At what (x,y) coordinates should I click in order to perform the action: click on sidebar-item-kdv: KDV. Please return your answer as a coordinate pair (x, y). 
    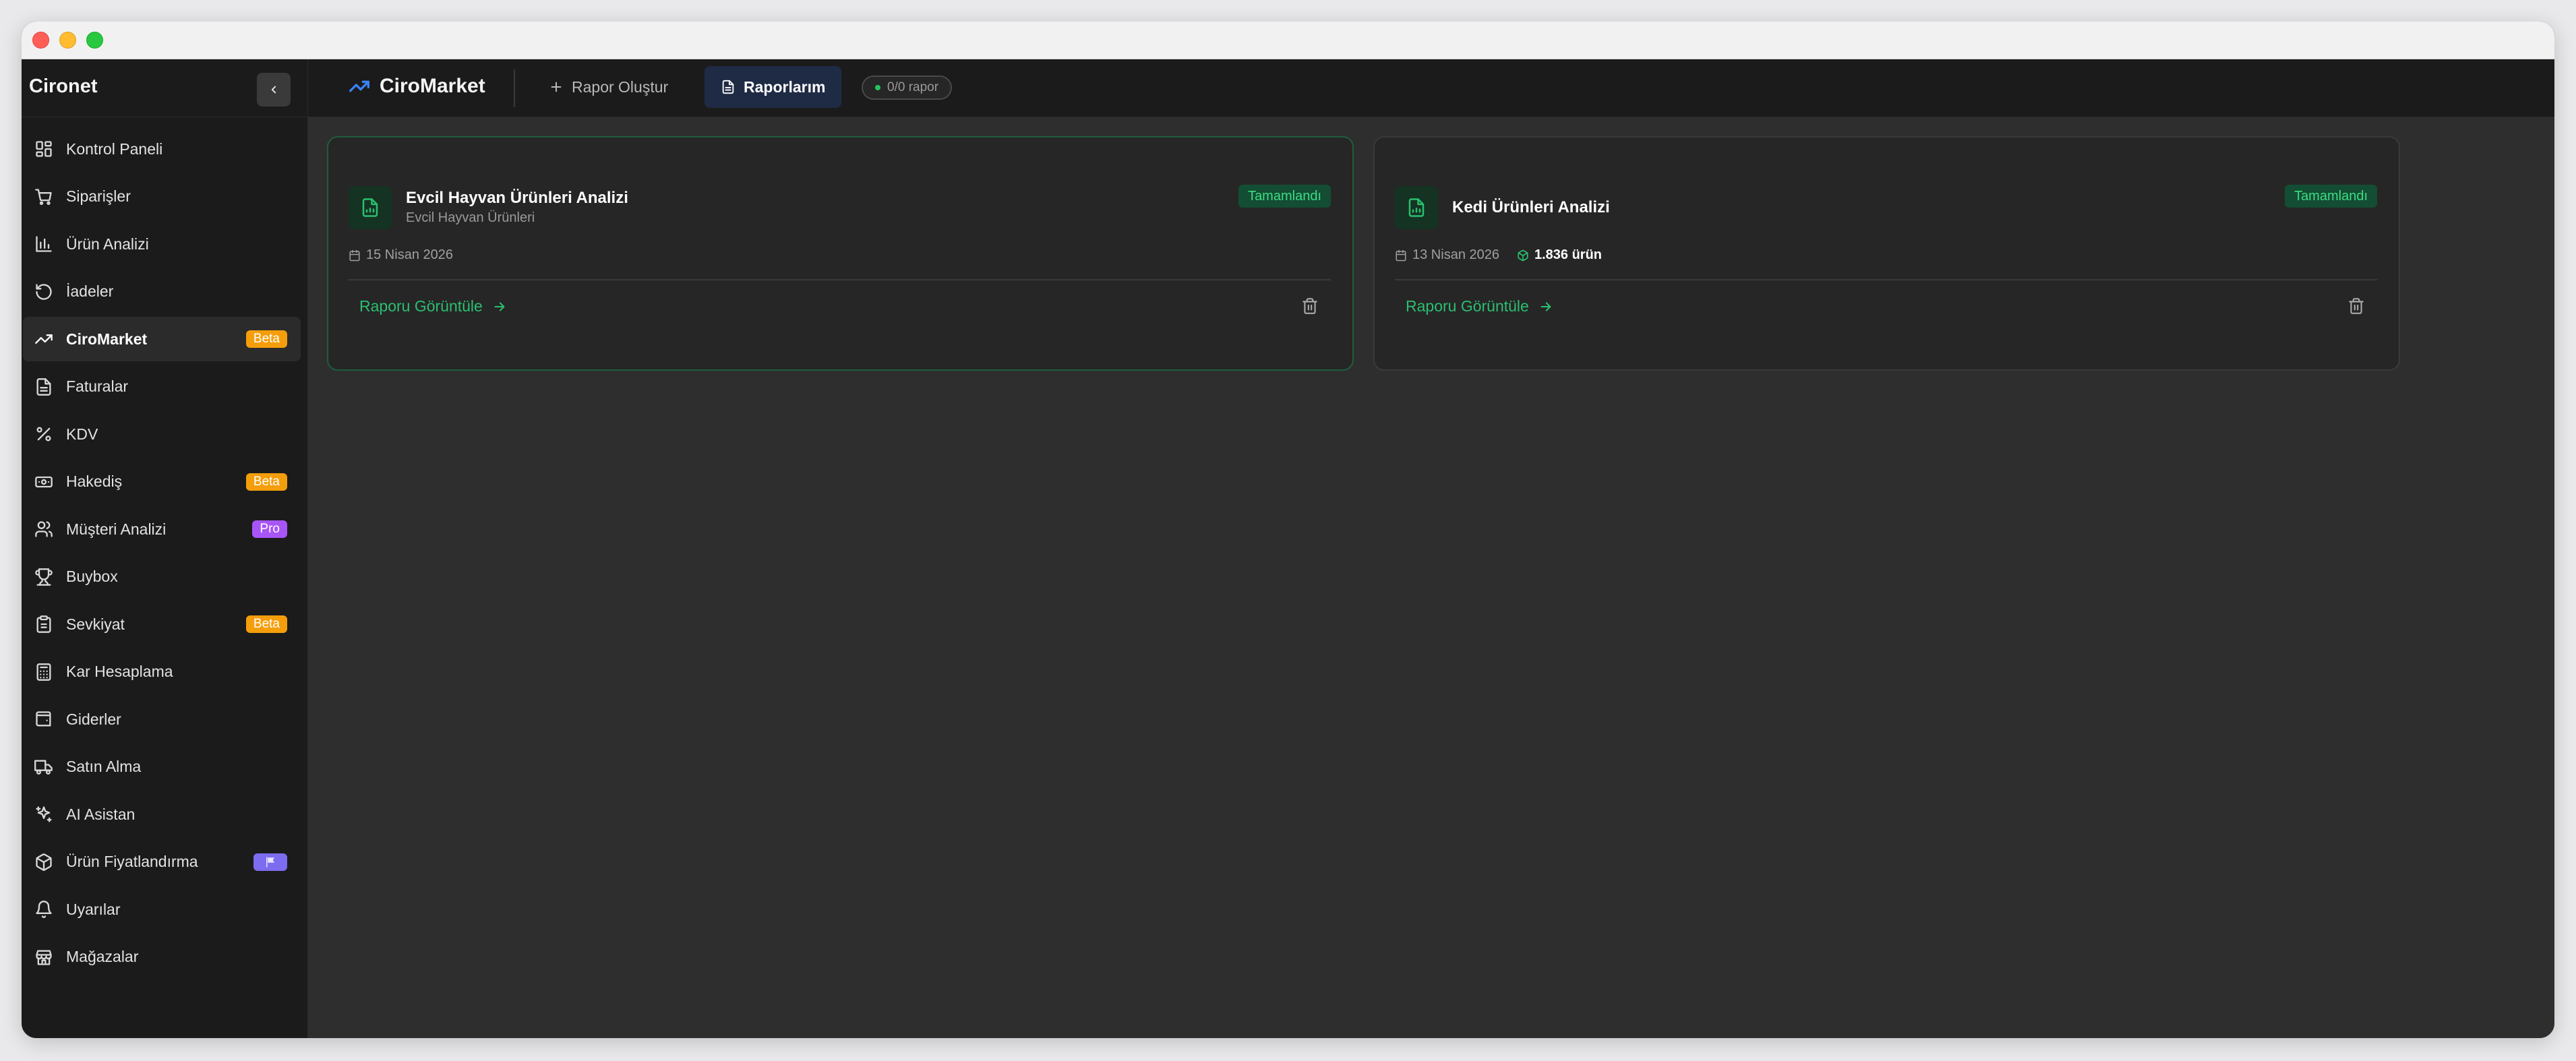
    Looking at the image, I should click on (162, 434).